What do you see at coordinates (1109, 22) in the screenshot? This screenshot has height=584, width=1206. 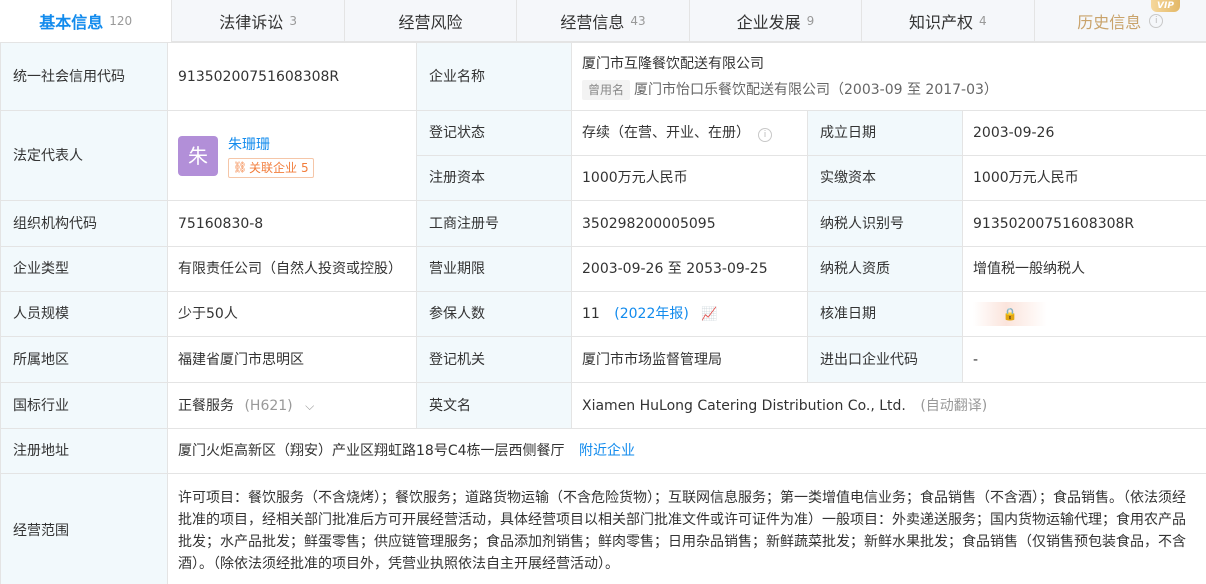 I see `tab-label: 历史信息` at bounding box center [1109, 22].